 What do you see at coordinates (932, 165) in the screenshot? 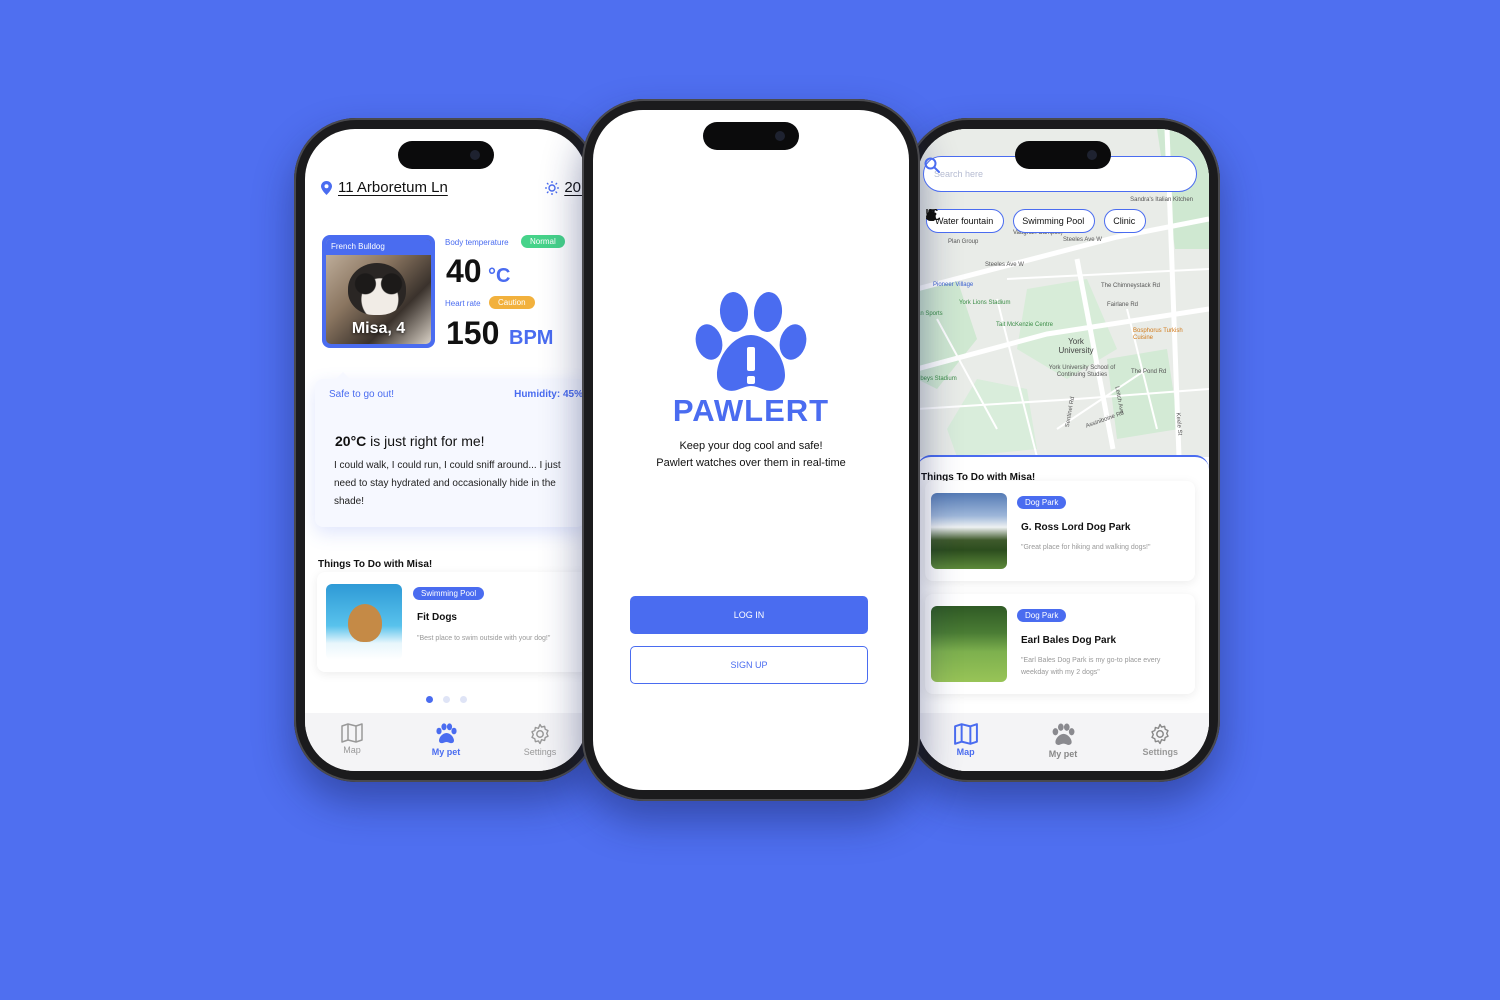
I see `search-icon` at bounding box center [932, 165].